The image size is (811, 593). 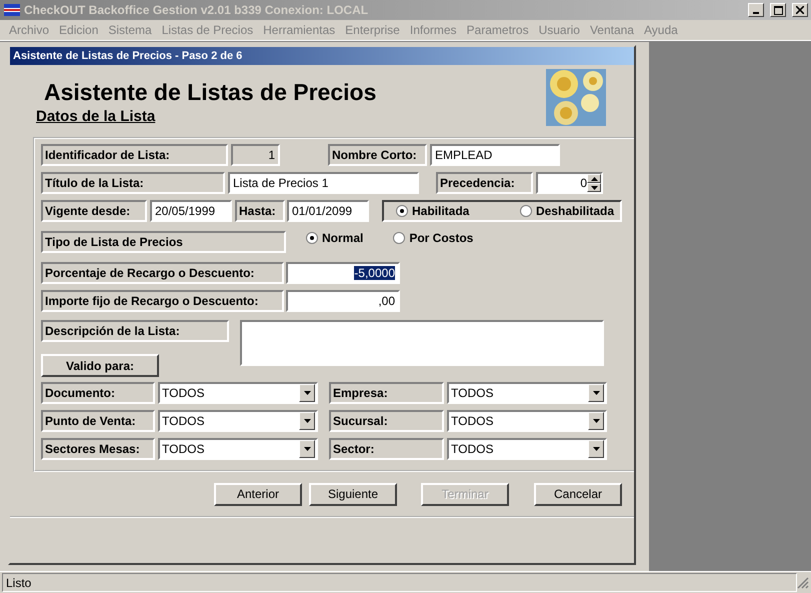 What do you see at coordinates (322, 56) in the screenshot?
I see `wizard-title-bar: Asistente de Listas de Precios - Paso 2 de 6` at bounding box center [322, 56].